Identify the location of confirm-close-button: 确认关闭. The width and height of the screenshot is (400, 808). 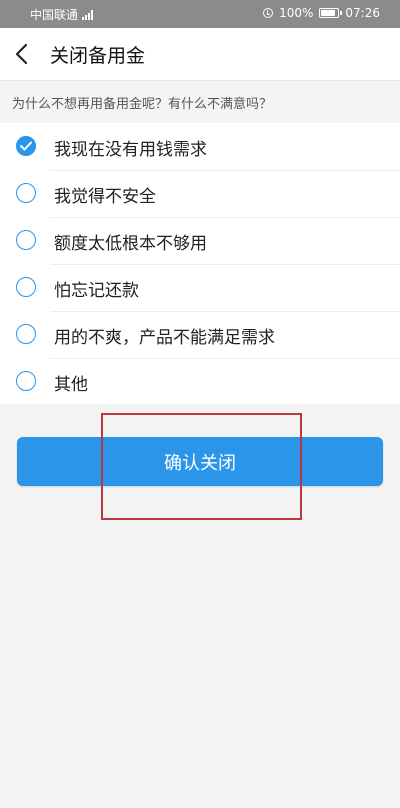
(200, 461).